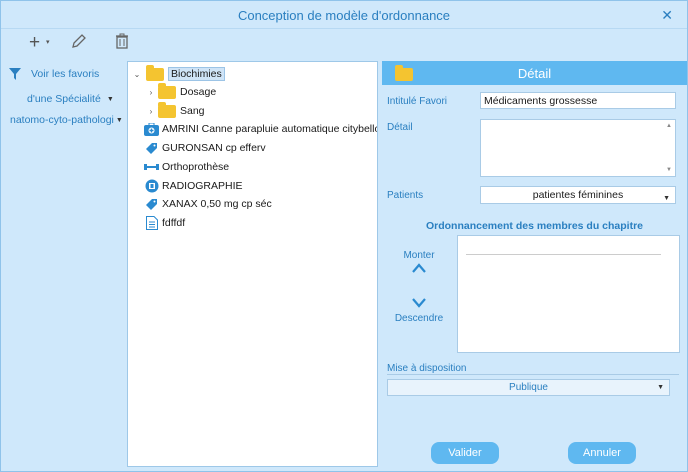 The width and height of the screenshot is (688, 472). Describe the element at coordinates (419, 268) in the screenshot. I see `move-up-icon` at that location.